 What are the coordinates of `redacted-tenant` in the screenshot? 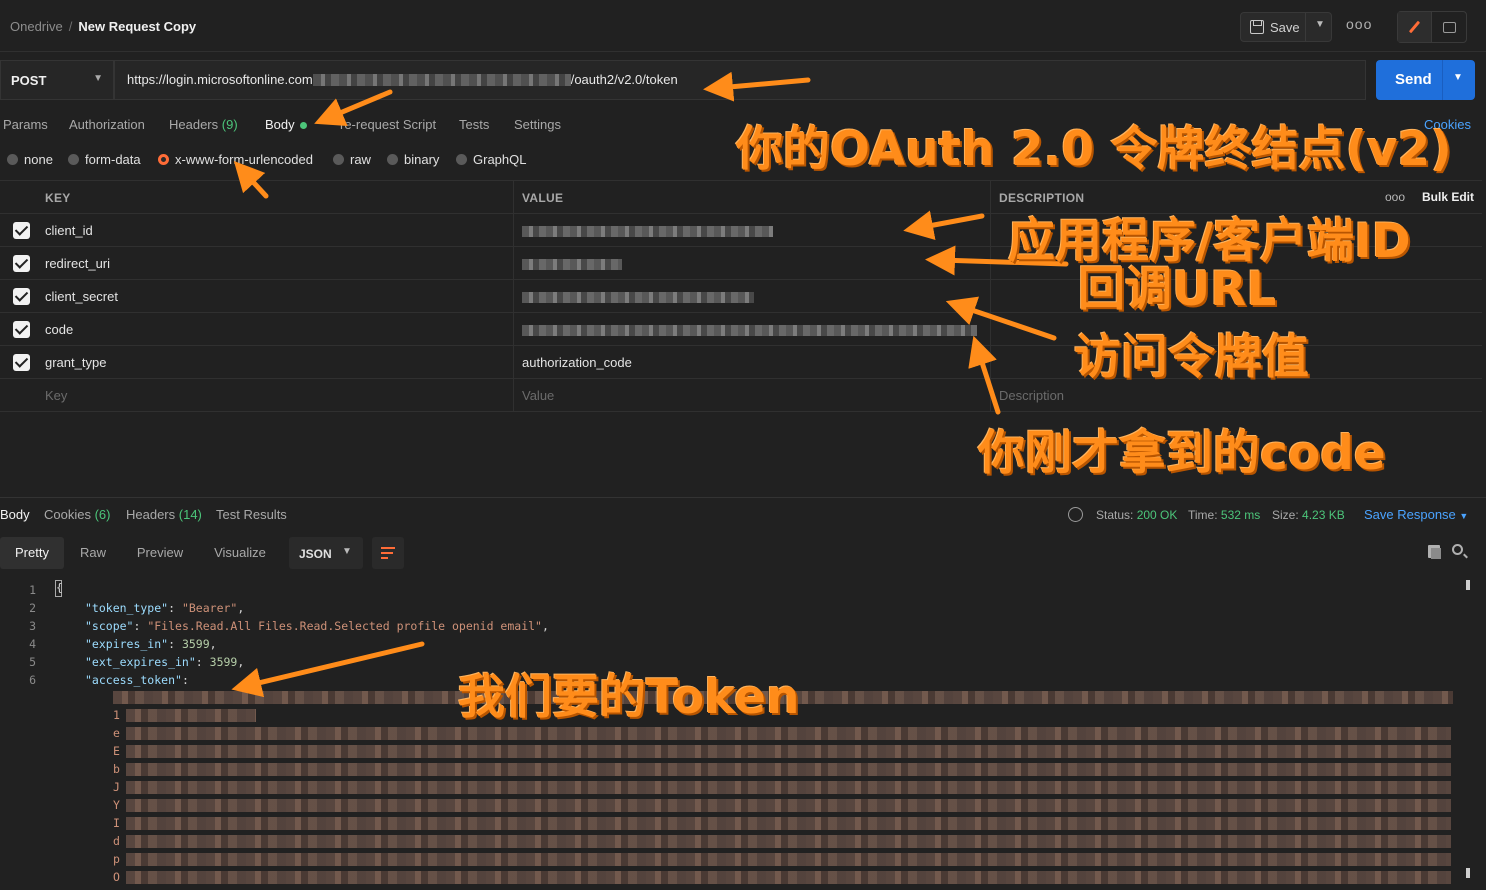 It's located at (441, 80).